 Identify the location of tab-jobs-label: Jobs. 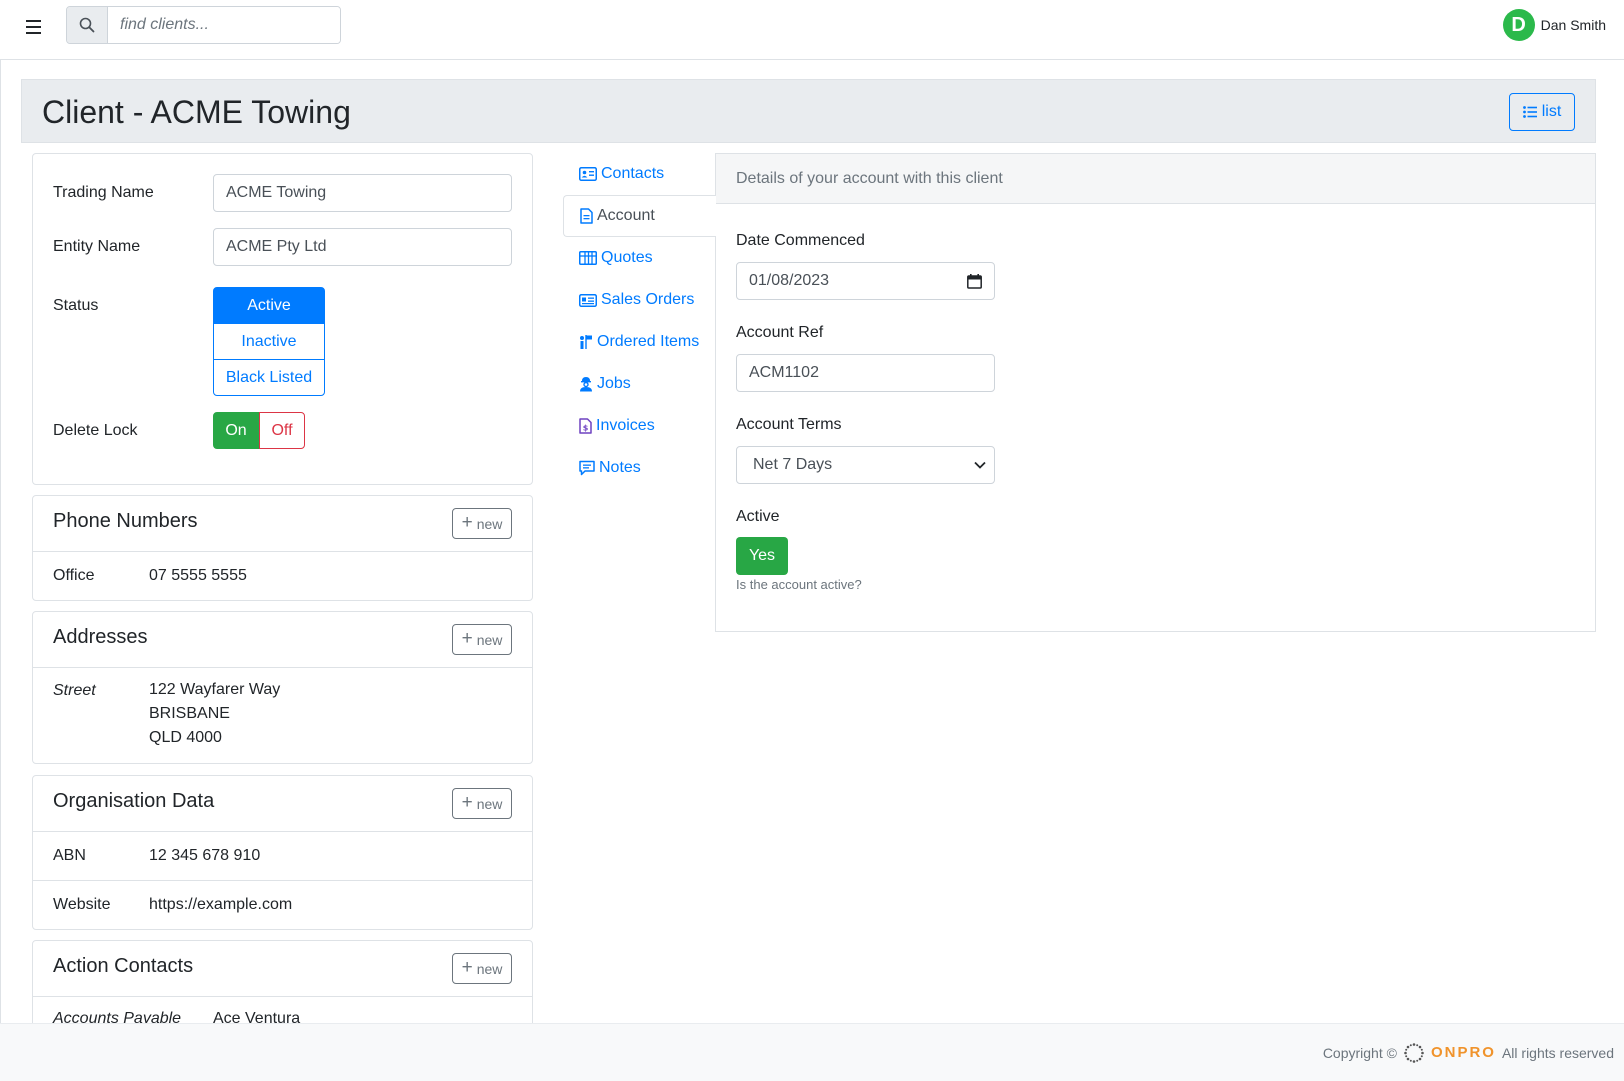
(614, 383).